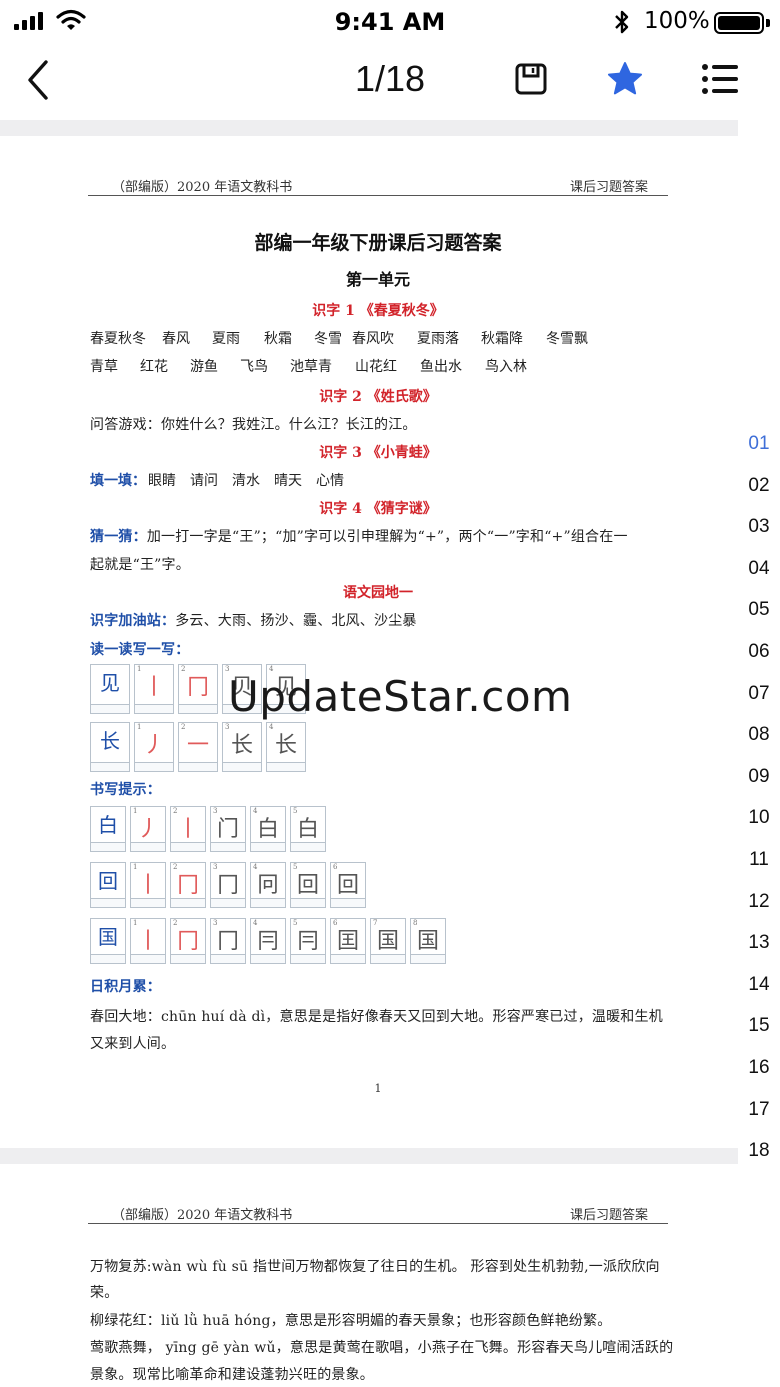  Describe the element at coordinates (228, 885) in the screenshot. I see `stroke-grid-hui: 回 1丨 2冂 3冂 4冋 5回 6回` at that location.